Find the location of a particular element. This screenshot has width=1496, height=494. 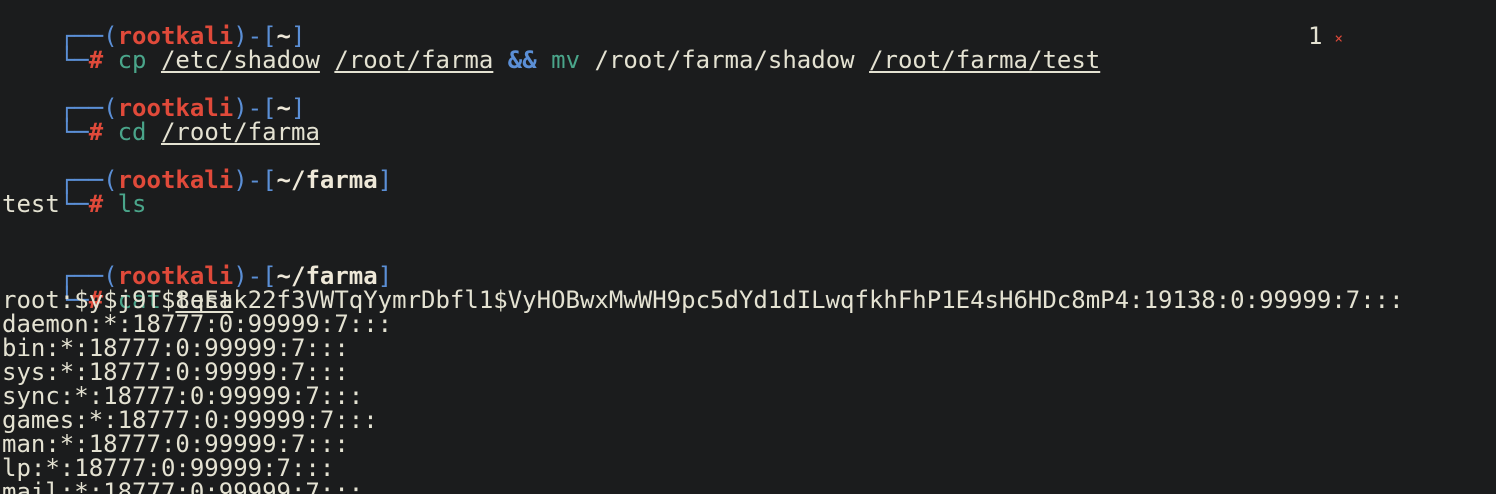

output-line: bin:*:18777:0:99999:7::: is located at coordinates (175, 348).